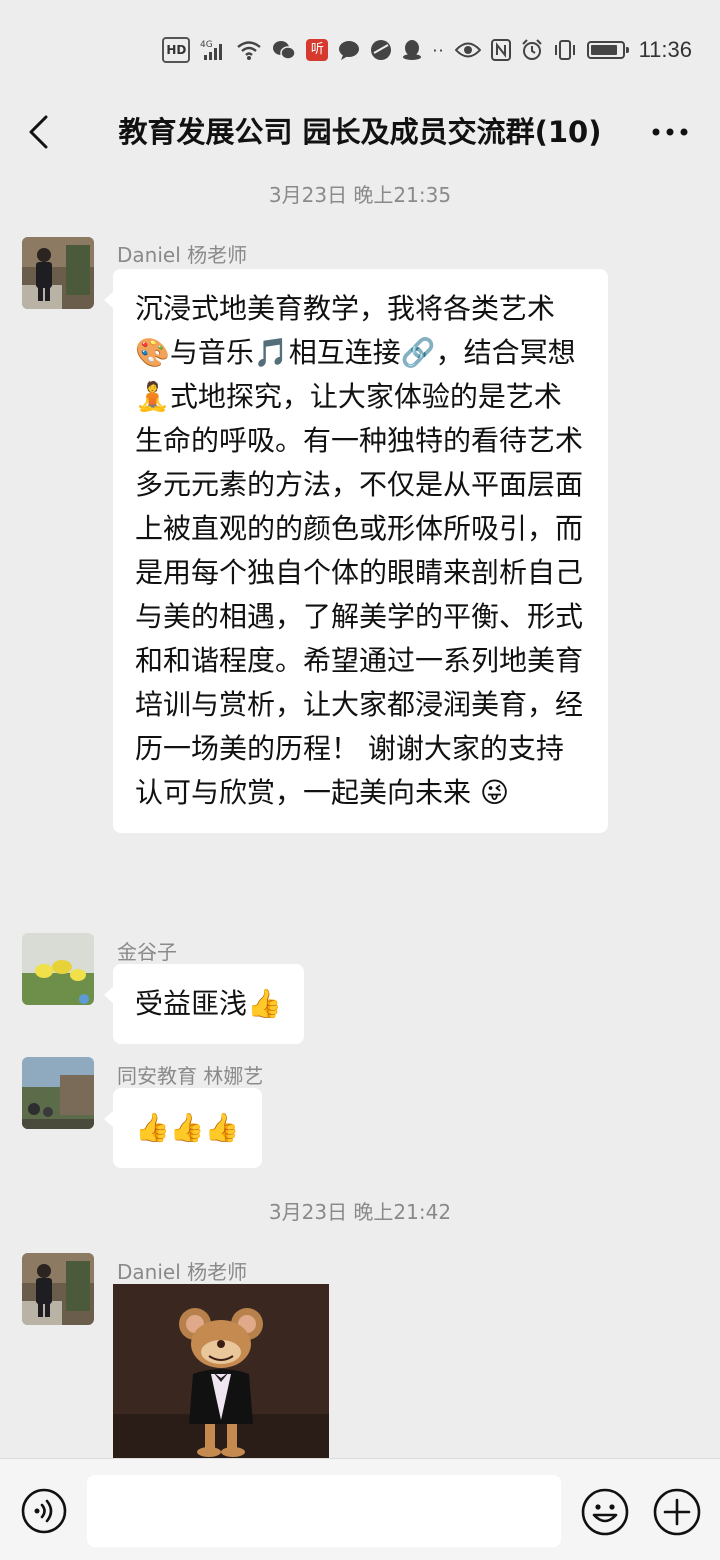 This screenshot has width=720, height=1560. I want to click on status-bar: HD 4G 听 ·· 11:36, so click(360, 50).